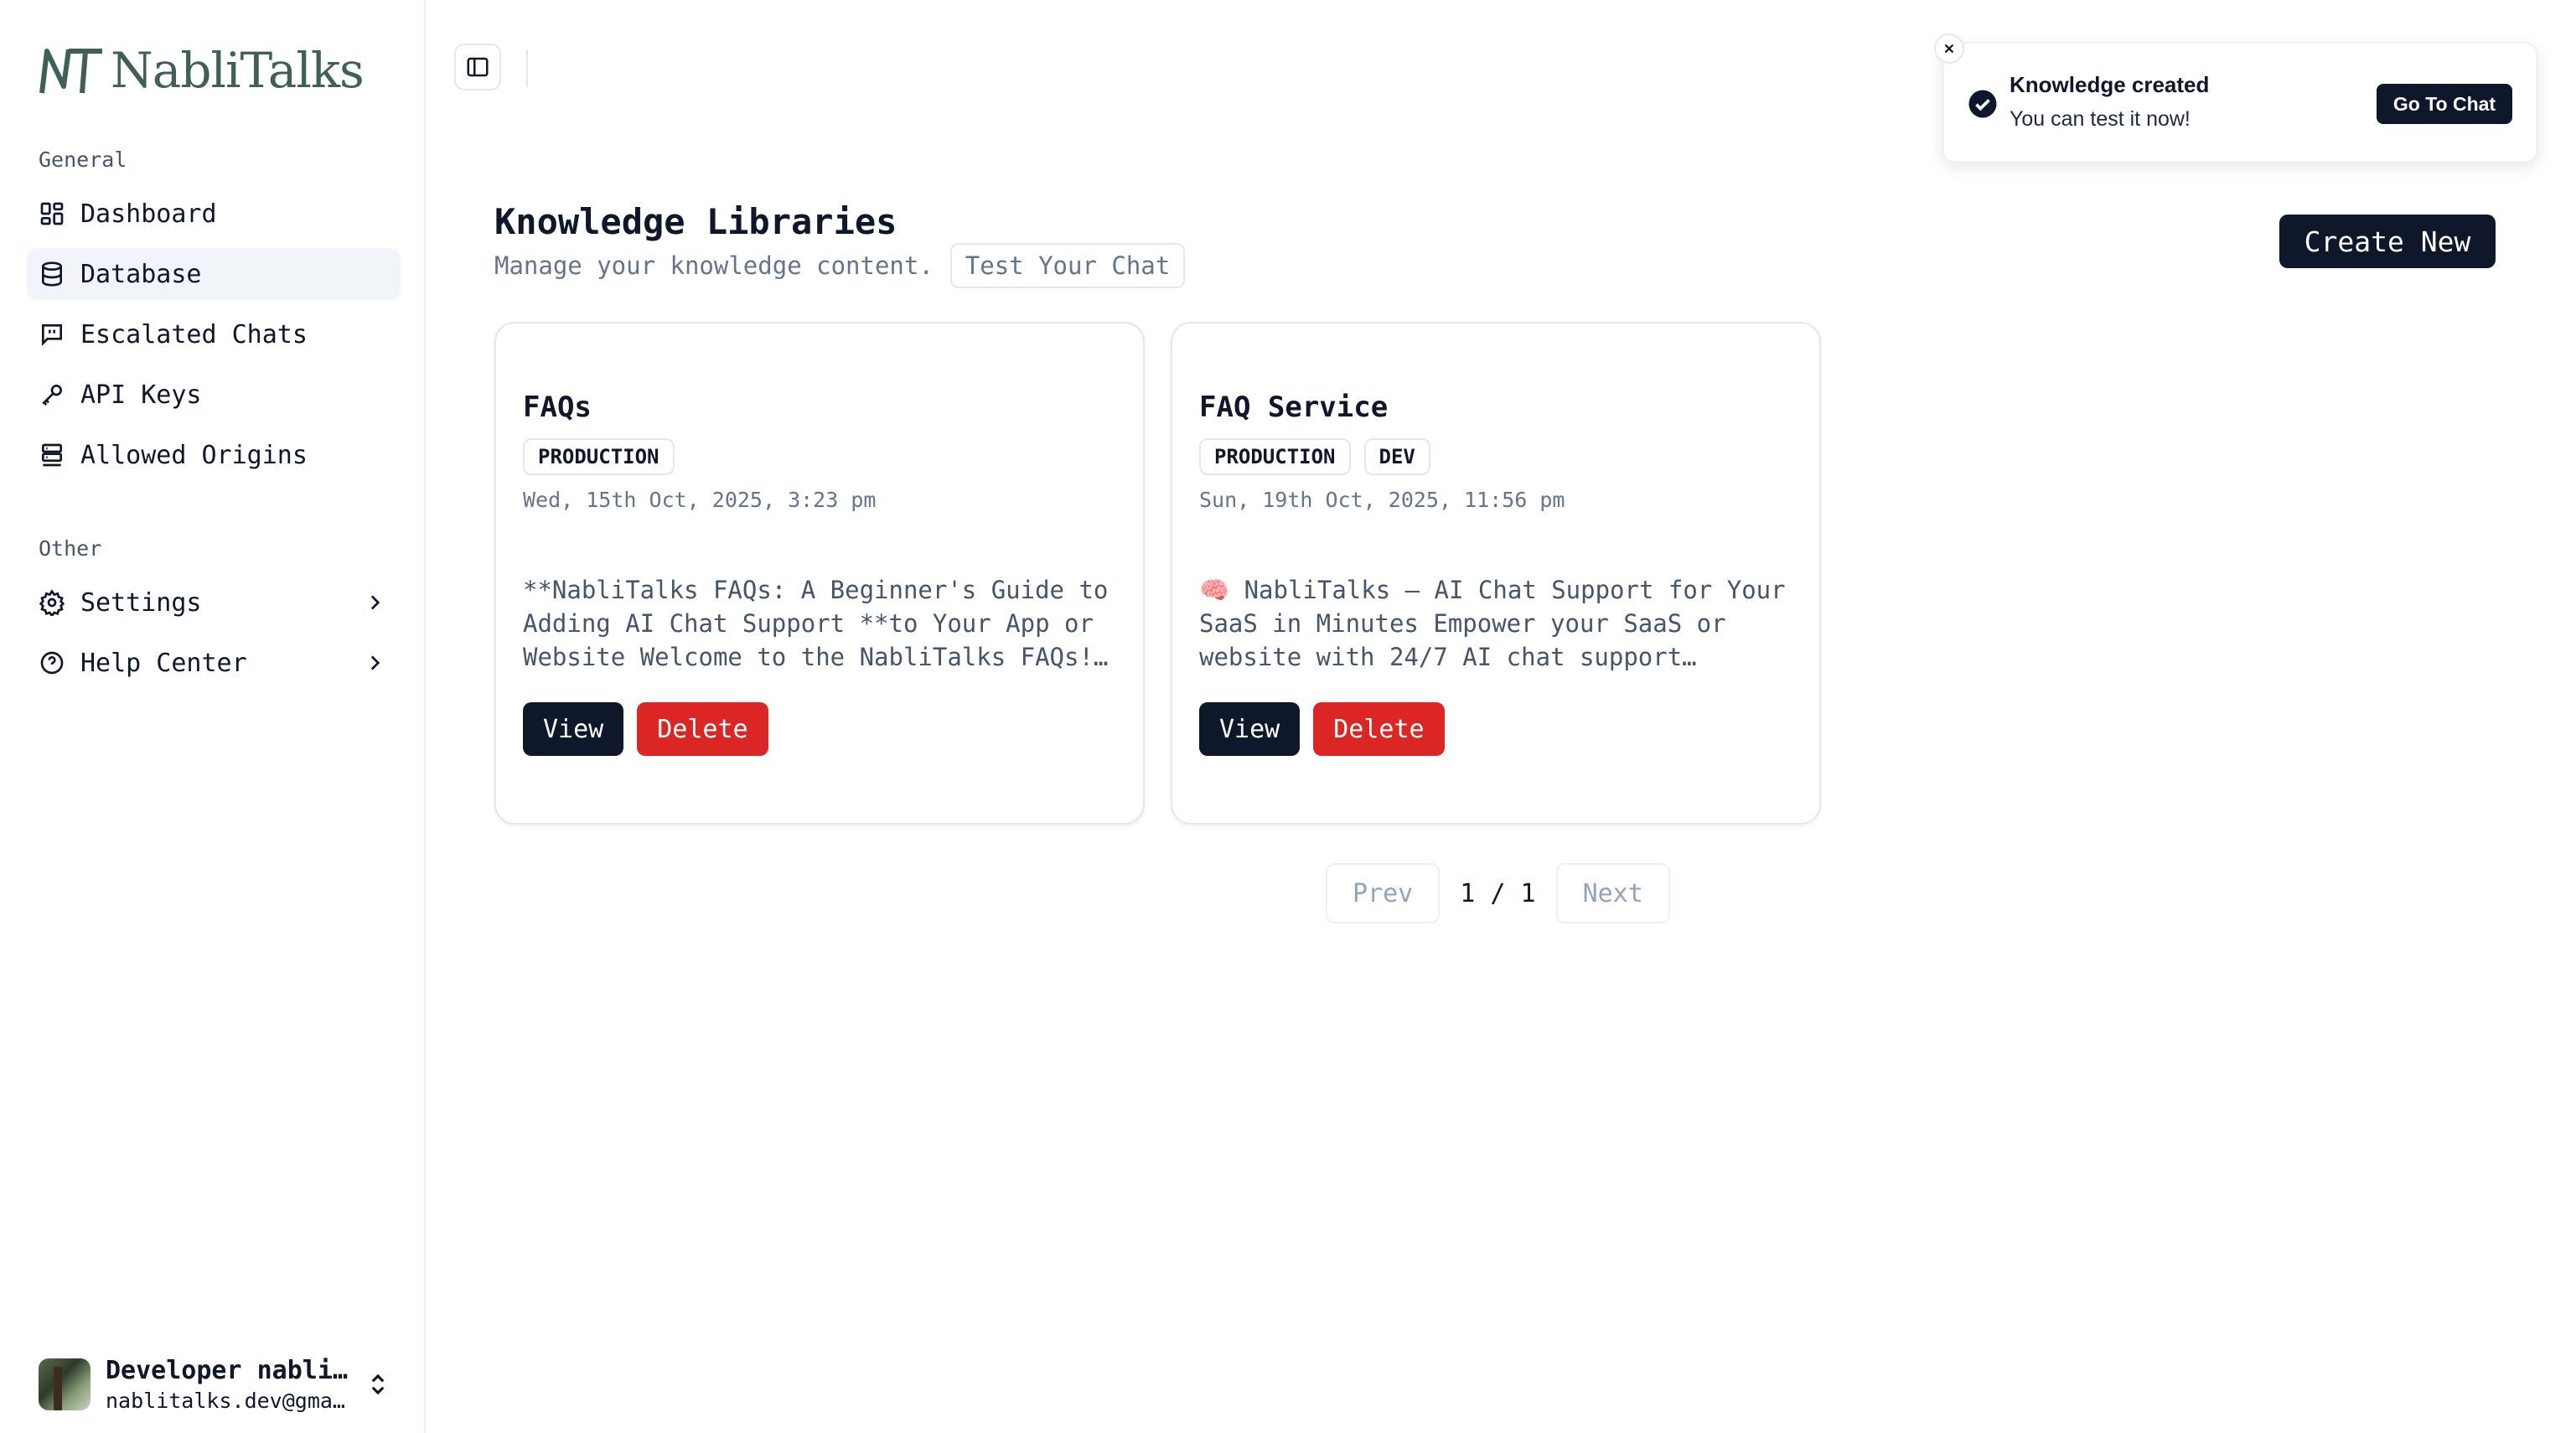  I want to click on other-group-label: Other, so click(70, 548).